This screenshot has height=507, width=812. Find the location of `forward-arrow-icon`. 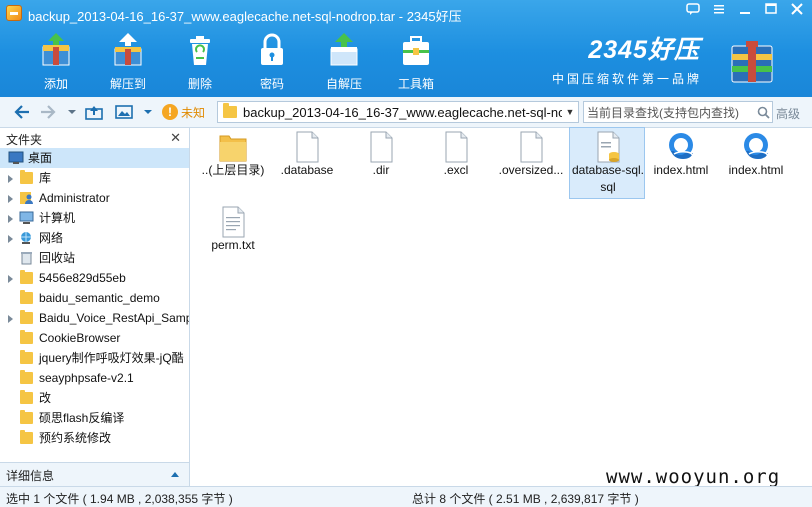

forward-arrow-icon is located at coordinates (48, 112).